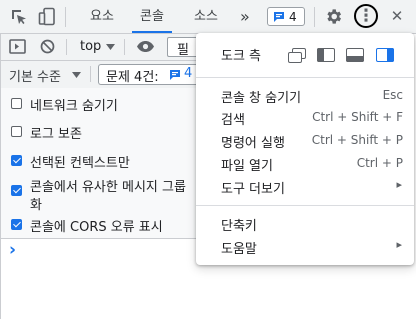  Describe the element at coordinates (16, 190) in the screenshot. I see `group-similar-checkbox` at that location.